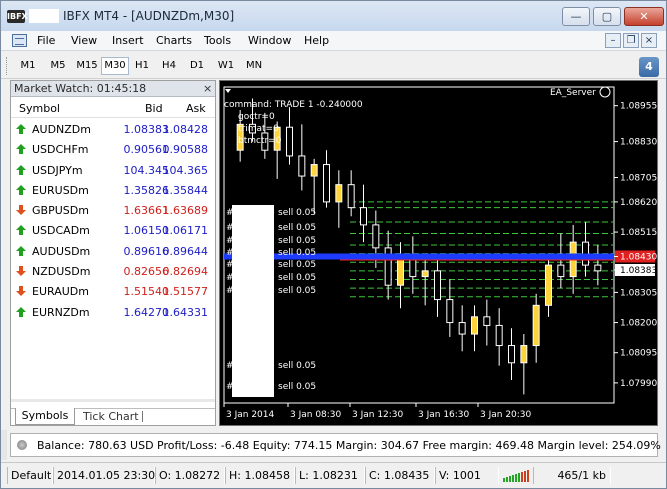  Describe the element at coordinates (217, 40) in the screenshot. I see `menu-tools: Tools` at that location.